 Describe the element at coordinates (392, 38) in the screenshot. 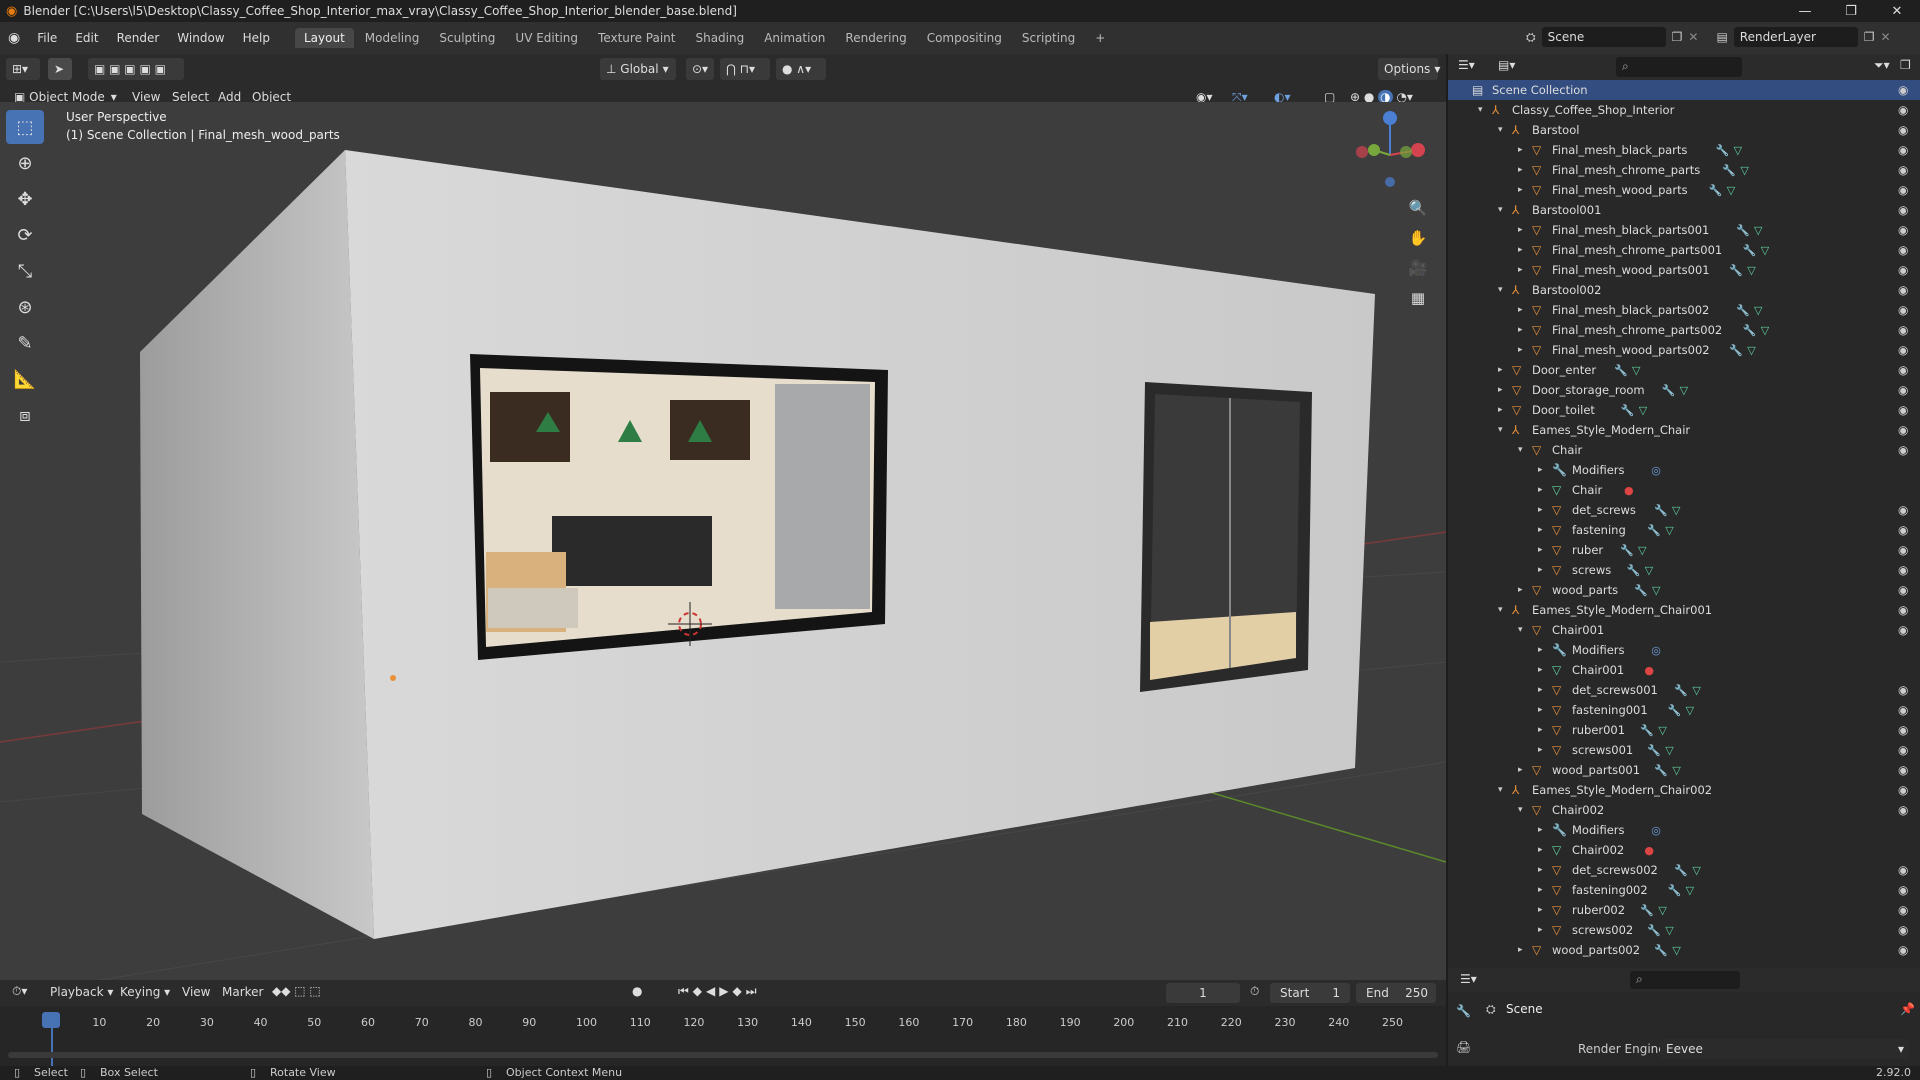

I see `tab-modeling: Modeling` at that location.